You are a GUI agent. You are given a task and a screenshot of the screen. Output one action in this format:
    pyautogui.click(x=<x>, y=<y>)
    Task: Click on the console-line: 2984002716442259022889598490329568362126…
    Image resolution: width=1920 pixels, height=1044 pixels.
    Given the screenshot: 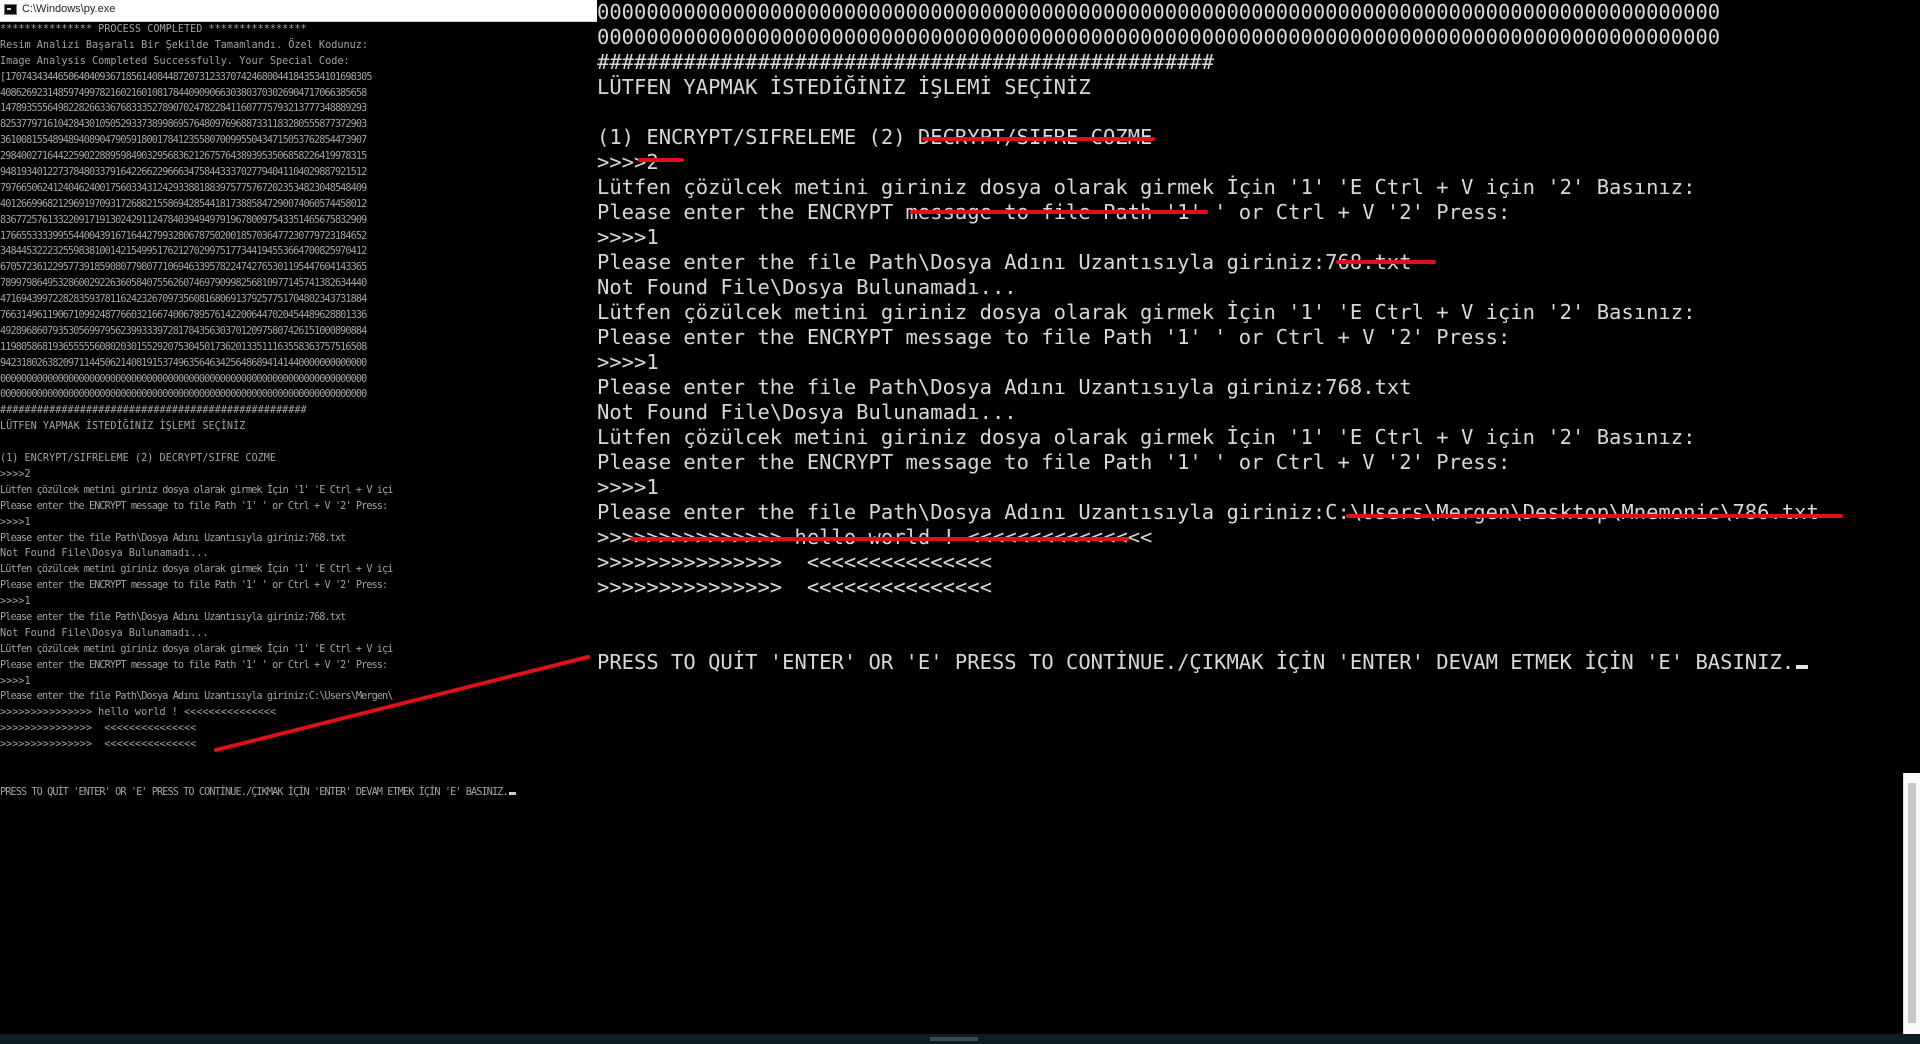 What is the action you would take?
    pyautogui.click(x=183, y=157)
    